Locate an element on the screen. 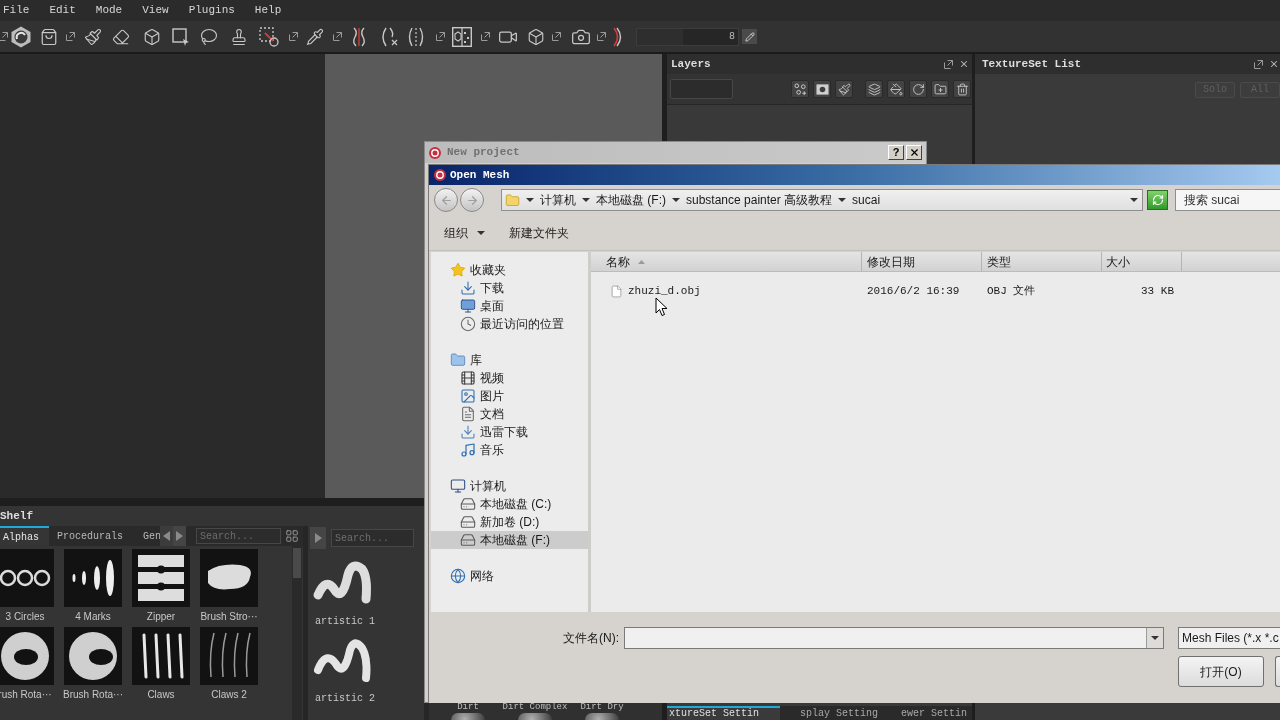  split-view-icon is located at coordinates (462, 36).